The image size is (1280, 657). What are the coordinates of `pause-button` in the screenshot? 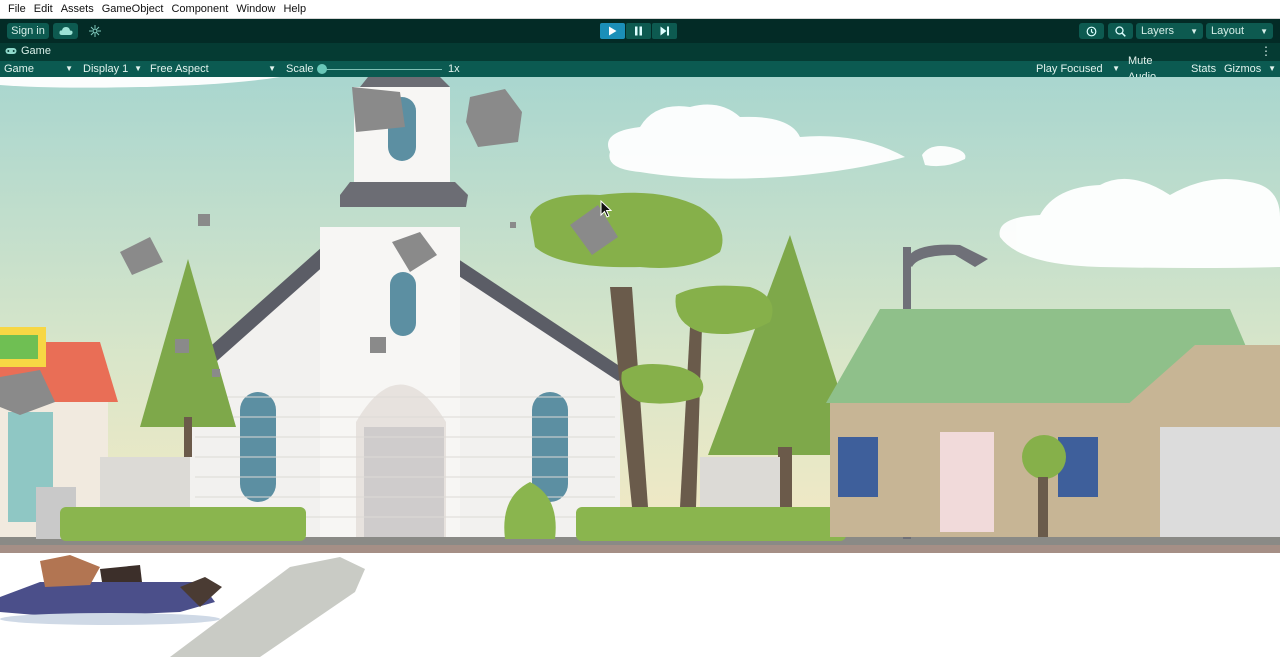 It's located at (638, 31).